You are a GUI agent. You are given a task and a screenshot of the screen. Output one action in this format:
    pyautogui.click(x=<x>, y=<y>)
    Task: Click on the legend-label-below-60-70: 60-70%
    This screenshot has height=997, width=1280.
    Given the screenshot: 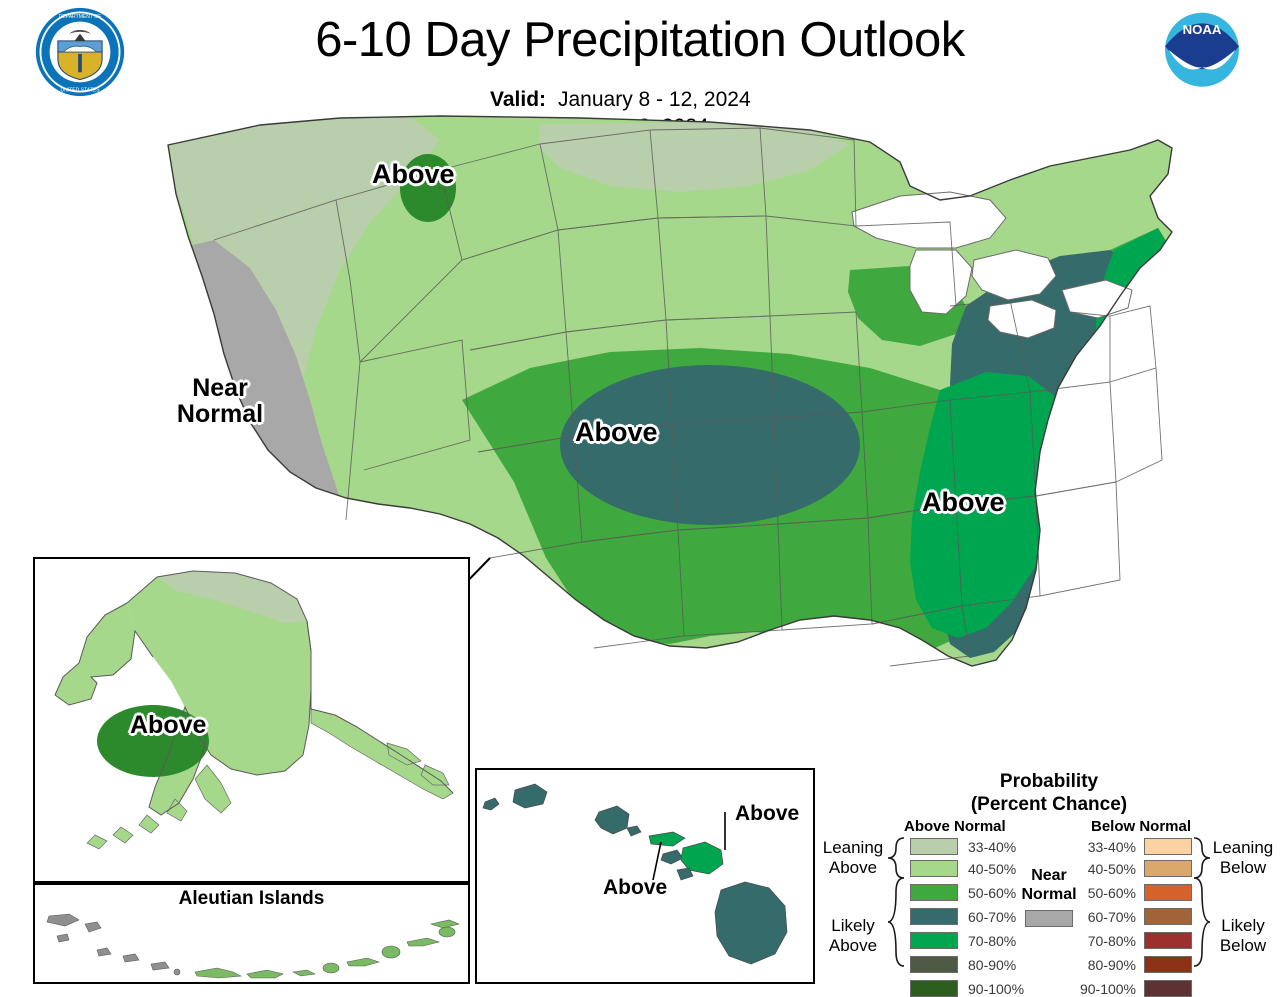 What is the action you would take?
    pyautogui.click(x=1111, y=917)
    